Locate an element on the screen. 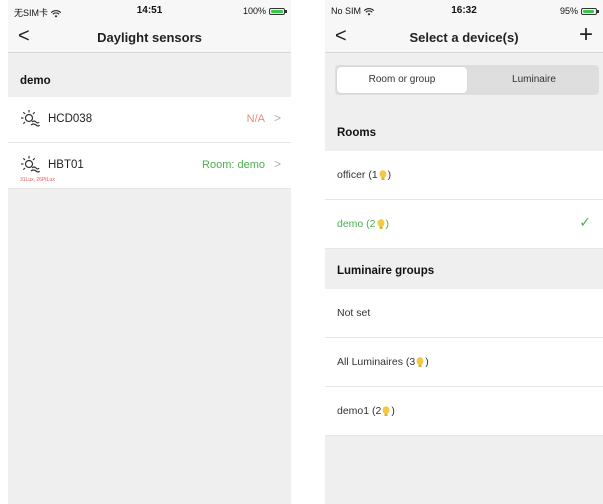  group-label: All Luminaires (3 ) is located at coordinates (383, 362).